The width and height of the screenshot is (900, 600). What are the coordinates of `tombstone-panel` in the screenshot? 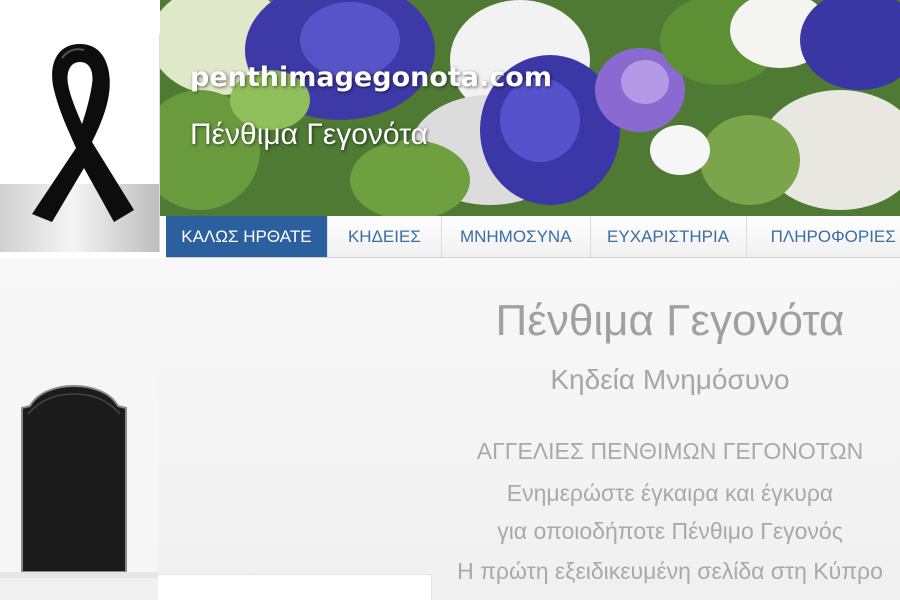 It's located at (79, 462).